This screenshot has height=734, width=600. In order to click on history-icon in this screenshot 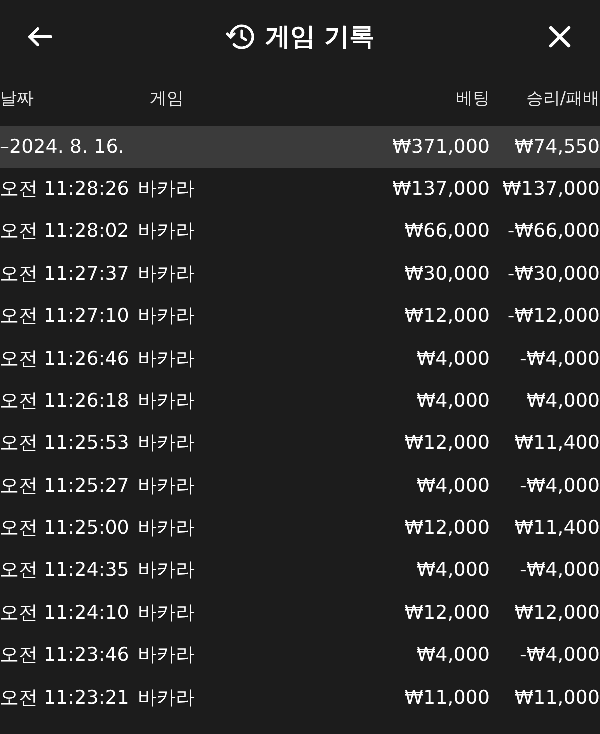, I will do `click(240, 37)`.